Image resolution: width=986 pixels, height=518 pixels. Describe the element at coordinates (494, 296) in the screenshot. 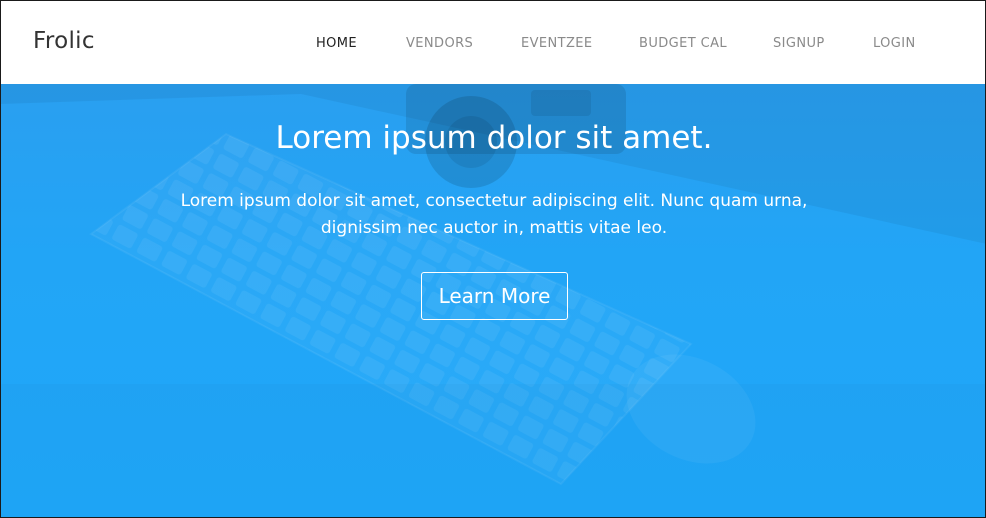

I see `learn-more-button: Learn More` at that location.